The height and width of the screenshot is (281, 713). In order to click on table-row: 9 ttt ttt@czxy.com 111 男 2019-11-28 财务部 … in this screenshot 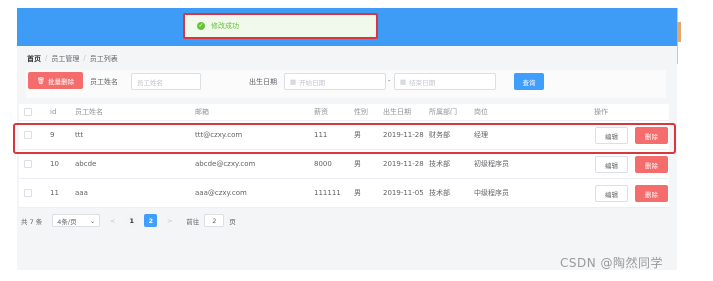, I will do `click(344, 135)`.